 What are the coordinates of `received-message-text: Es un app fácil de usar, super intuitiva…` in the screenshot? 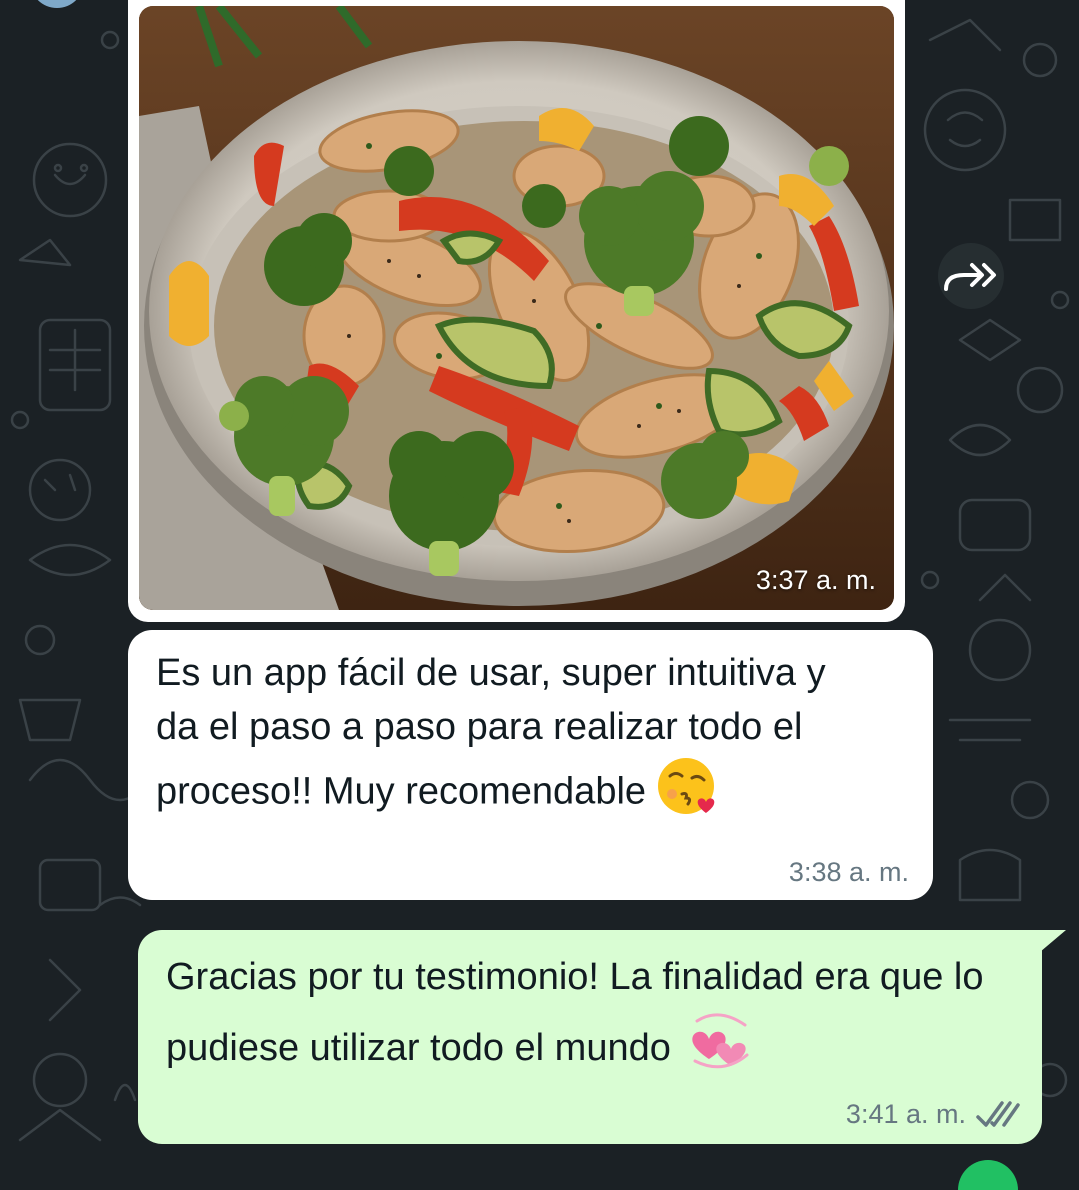 It's located at (506, 739).